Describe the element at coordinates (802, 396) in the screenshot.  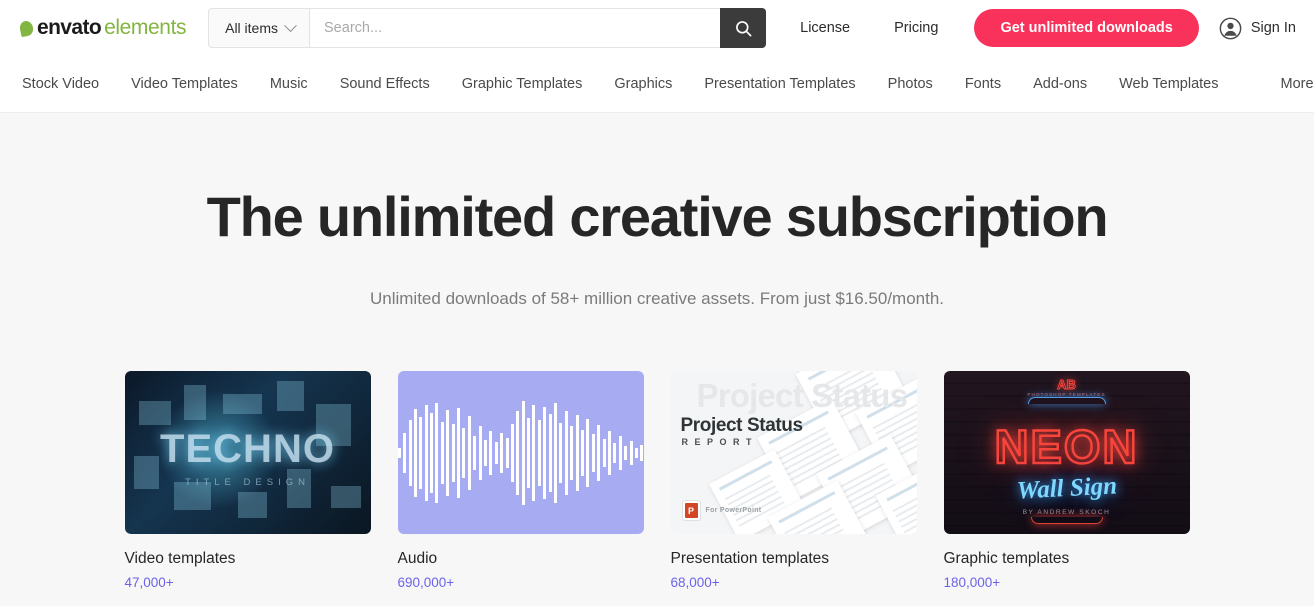
I see `presentation-ghost-title: Project Status` at that location.